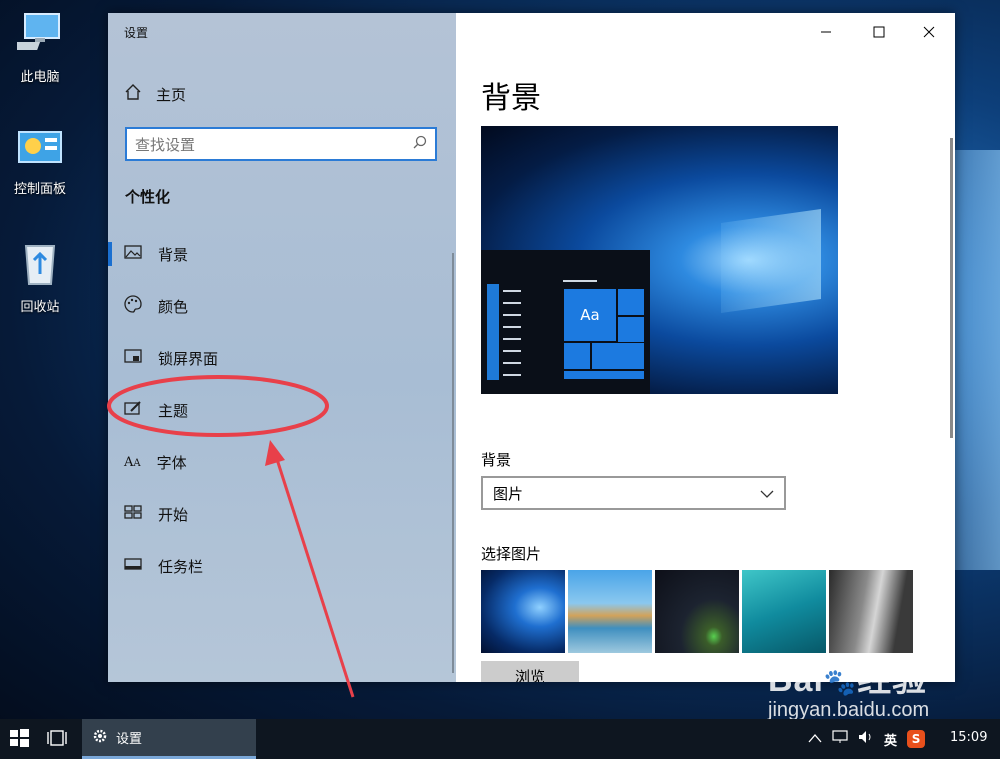  Describe the element at coordinates (610, 611) in the screenshot. I see `picture-thumbnail-beach` at that location.